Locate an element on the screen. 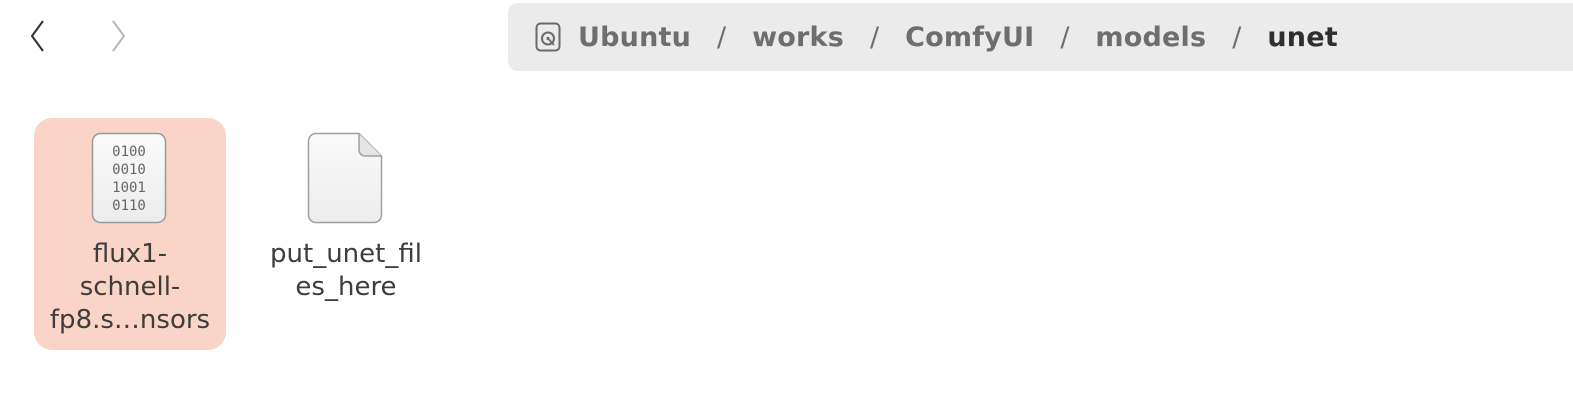 The height and width of the screenshot is (405, 1573). binary-icon-text: 0100 is located at coordinates (129, 152).